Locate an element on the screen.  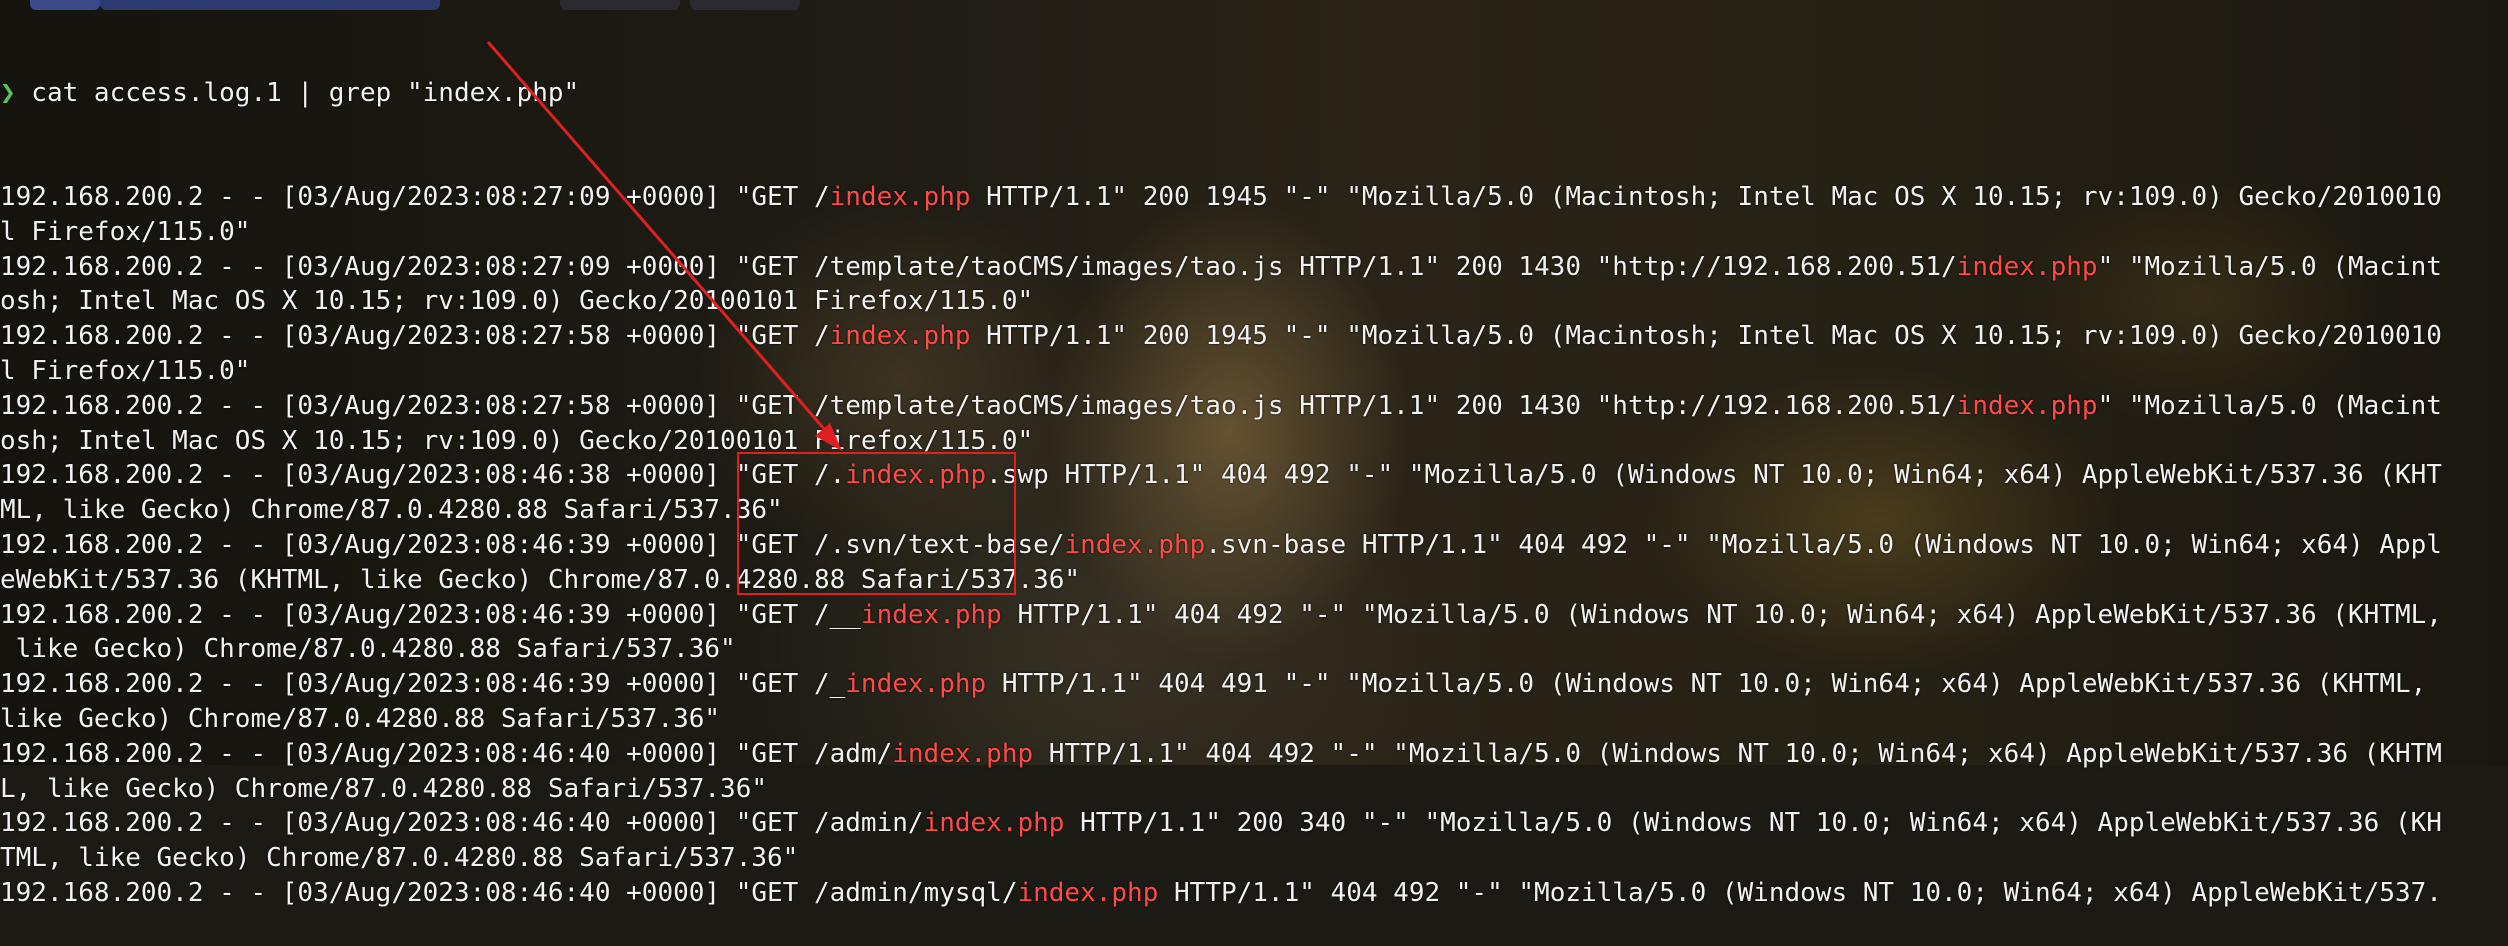
command-line: ❯ cat access.log.1 | grep "index.php" is located at coordinates (1254, 93).